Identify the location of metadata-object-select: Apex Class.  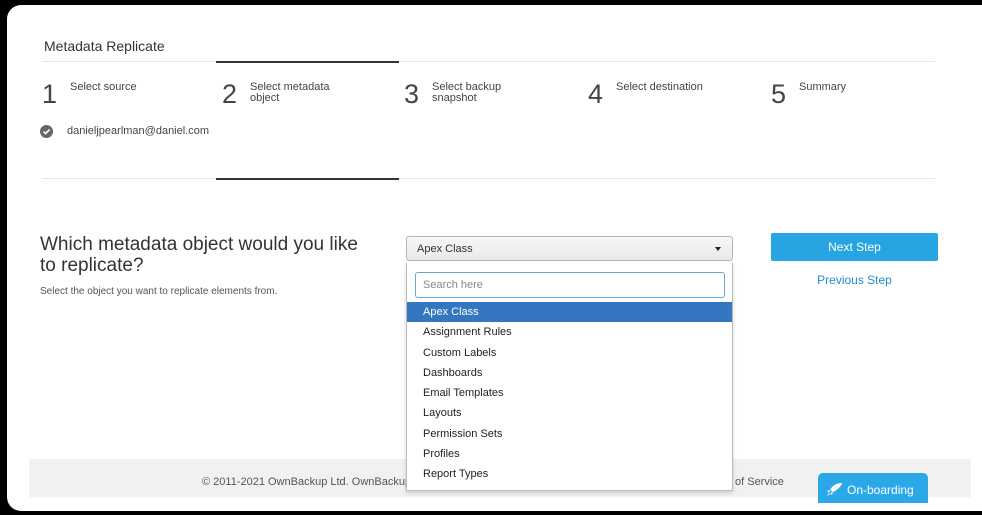
(569, 248).